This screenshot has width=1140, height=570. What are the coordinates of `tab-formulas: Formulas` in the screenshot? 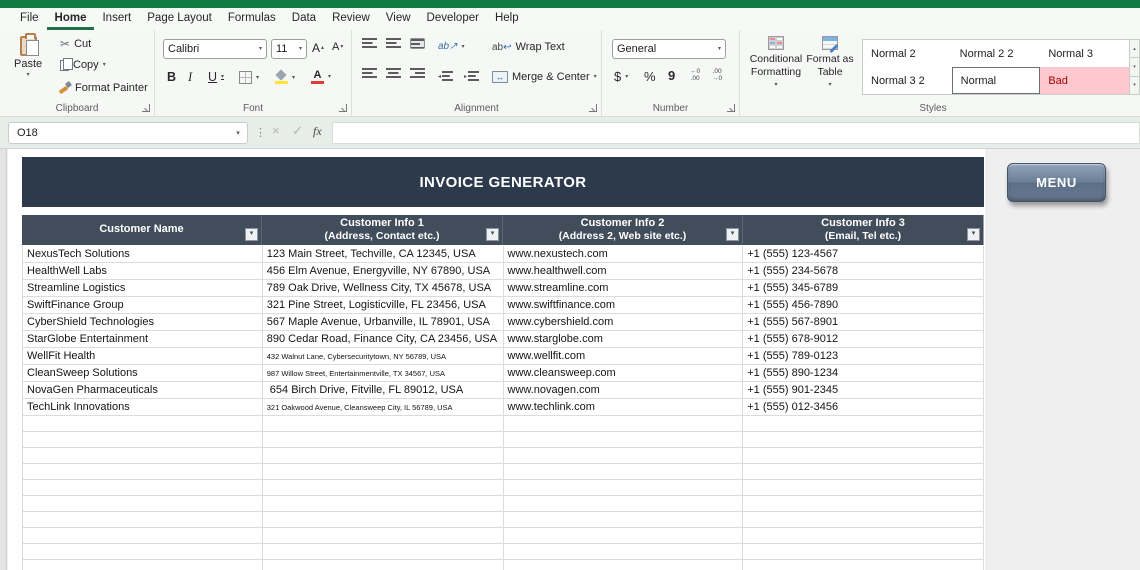 It's located at (252, 19).